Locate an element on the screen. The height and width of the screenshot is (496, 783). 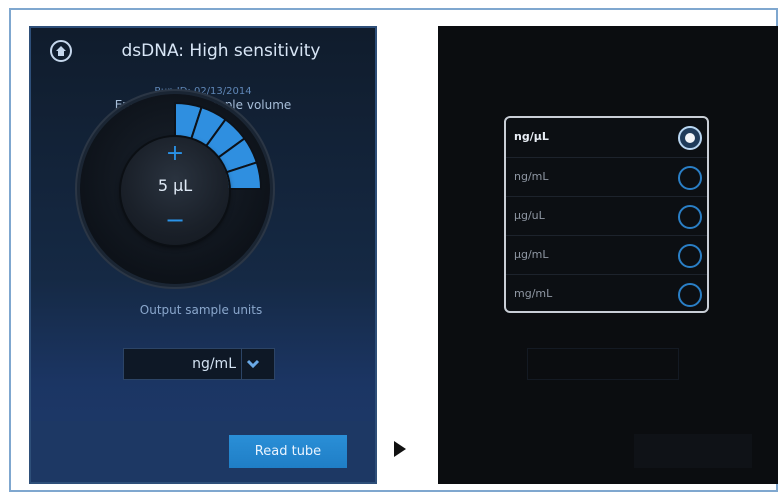
output-units-label: Output sample units is located at coordinates (201, 310).